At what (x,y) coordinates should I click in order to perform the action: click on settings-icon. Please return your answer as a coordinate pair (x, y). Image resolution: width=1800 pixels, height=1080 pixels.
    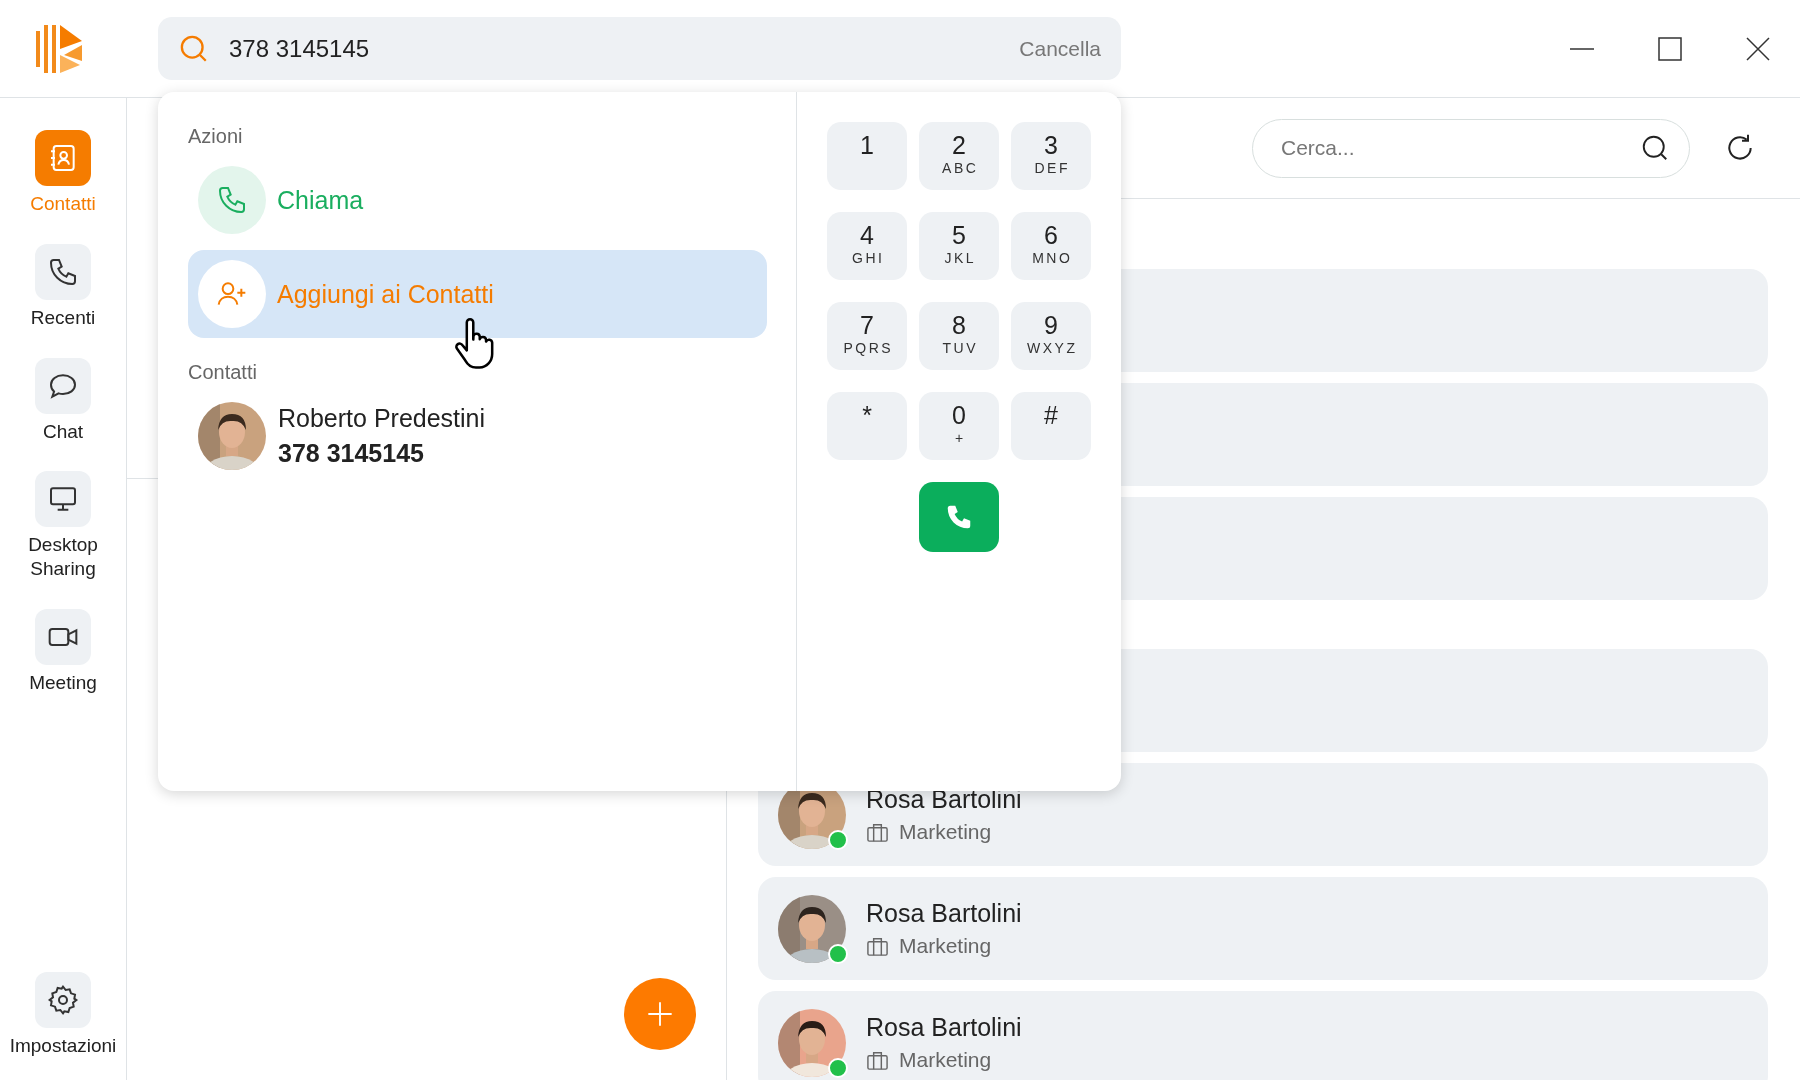
    Looking at the image, I should click on (63, 1000).